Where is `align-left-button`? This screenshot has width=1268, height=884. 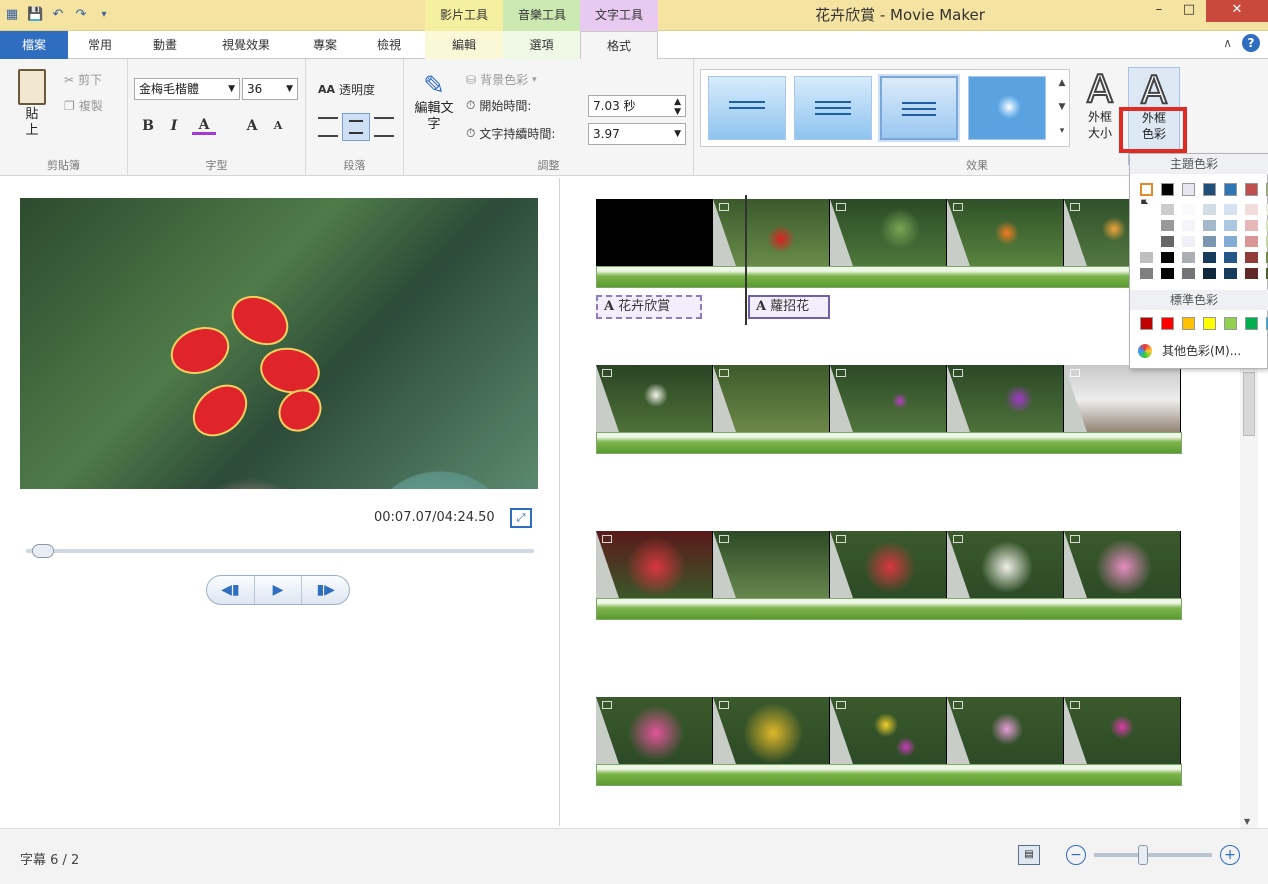 align-left-button is located at coordinates (328, 127).